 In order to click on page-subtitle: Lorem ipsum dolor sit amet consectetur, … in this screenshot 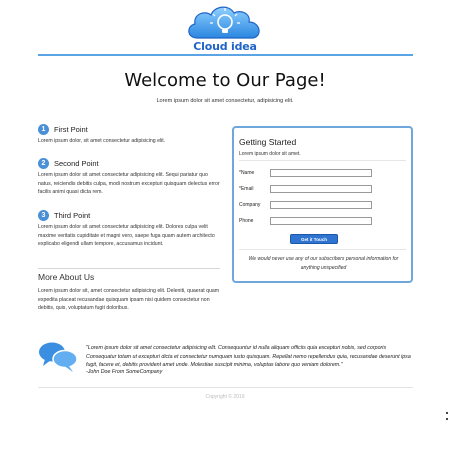, I will do `click(225, 101)`.